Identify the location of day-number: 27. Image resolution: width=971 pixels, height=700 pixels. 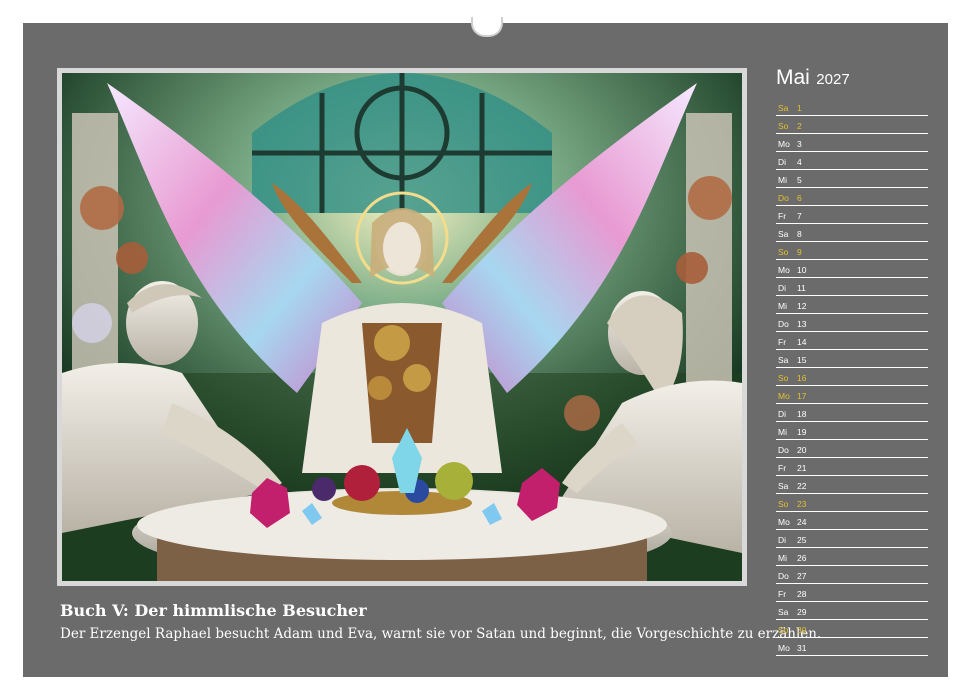
(802, 576).